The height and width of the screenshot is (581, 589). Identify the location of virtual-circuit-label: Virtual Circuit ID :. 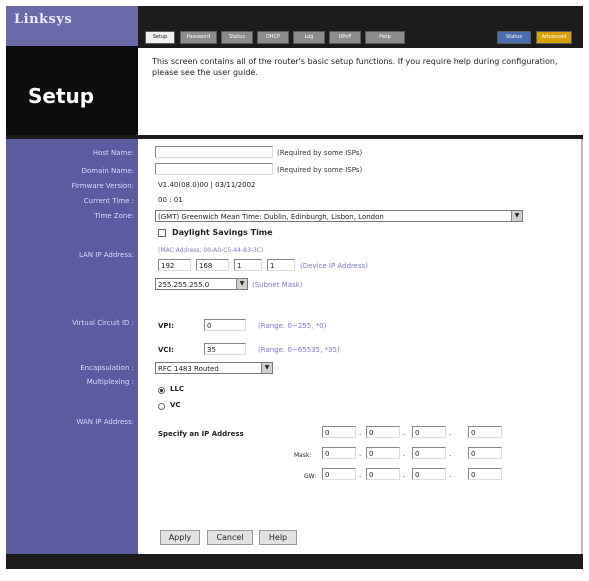
(103, 323).